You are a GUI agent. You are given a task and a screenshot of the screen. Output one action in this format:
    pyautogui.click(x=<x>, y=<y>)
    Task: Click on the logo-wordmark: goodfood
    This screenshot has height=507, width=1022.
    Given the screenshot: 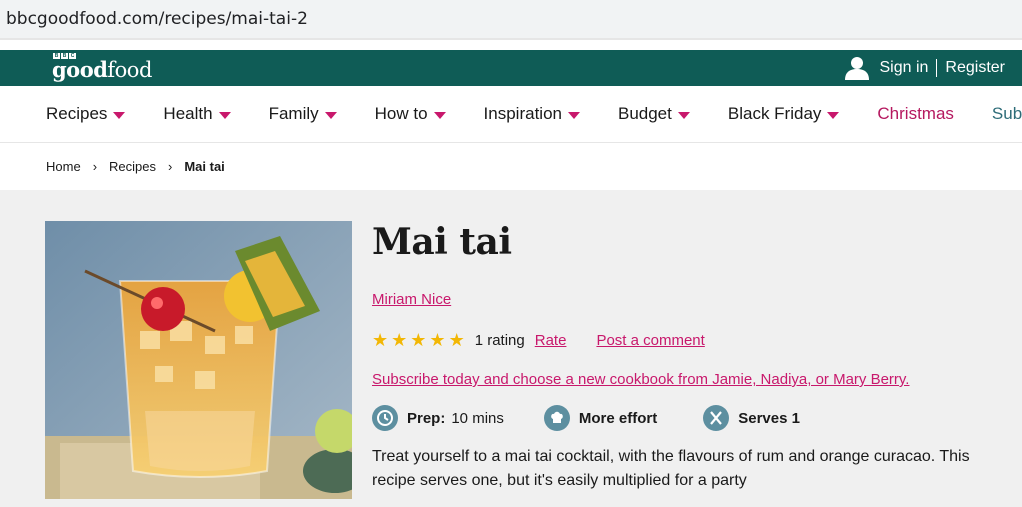 What is the action you would take?
    pyautogui.click(x=102, y=69)
    